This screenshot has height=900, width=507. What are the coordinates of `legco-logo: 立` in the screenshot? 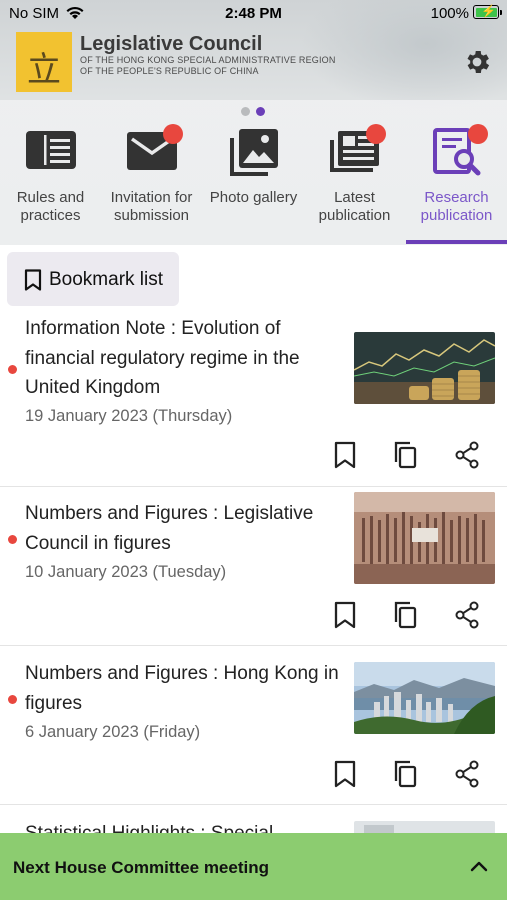 It's located at (44, 62).